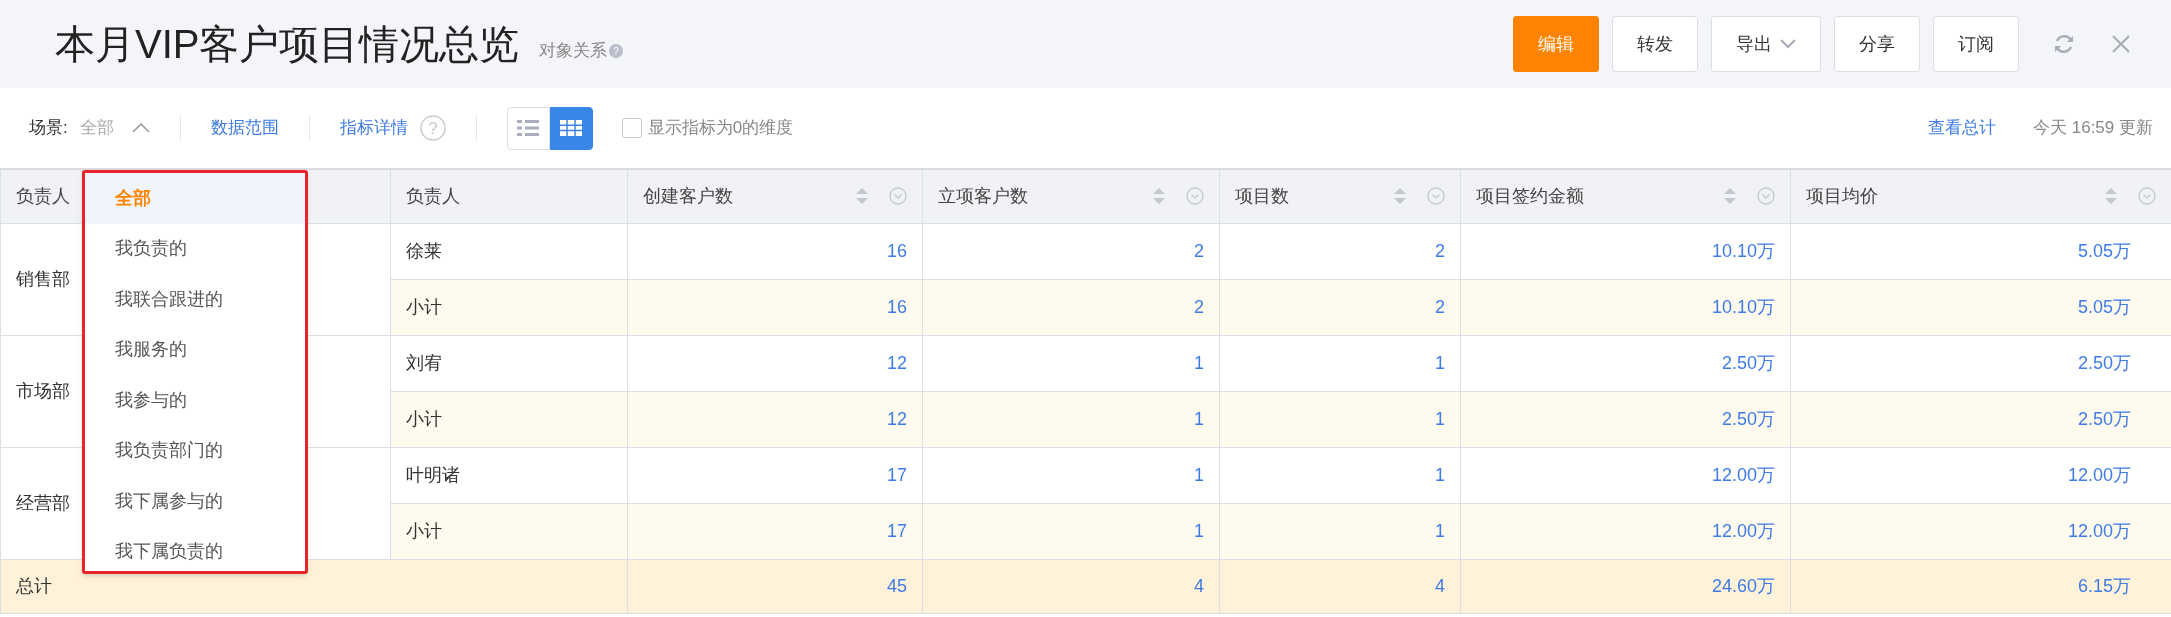 This screenshot has height=617, width=2171. Describe the element at coordinates (244, 128) in the screenshot. I see `data-range-link: 数据范围` at that location.